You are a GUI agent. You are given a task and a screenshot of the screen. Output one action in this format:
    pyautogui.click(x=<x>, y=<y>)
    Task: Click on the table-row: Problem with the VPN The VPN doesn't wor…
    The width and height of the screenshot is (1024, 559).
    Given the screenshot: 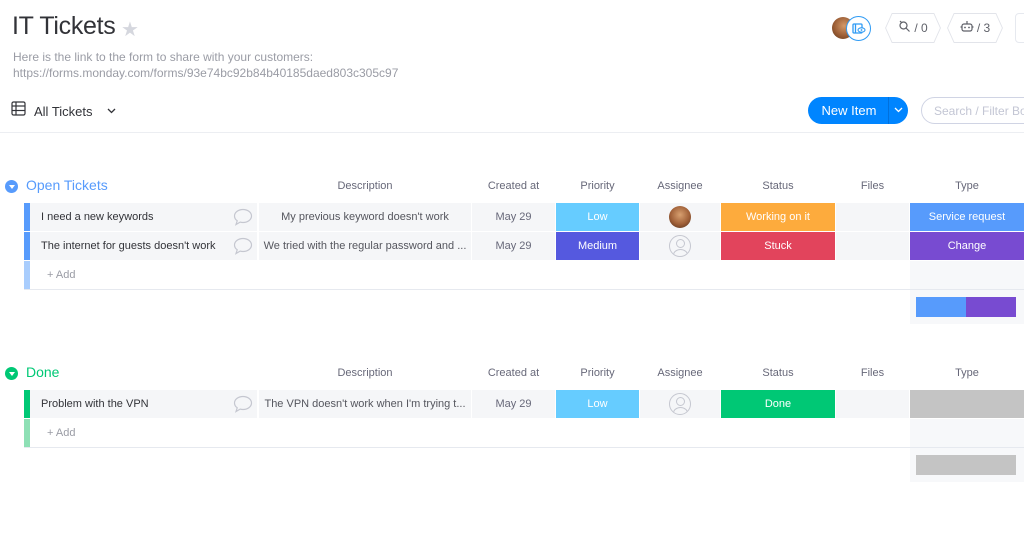 What is the action you would take?
    pyautogui.click(x=524, y=404)
    